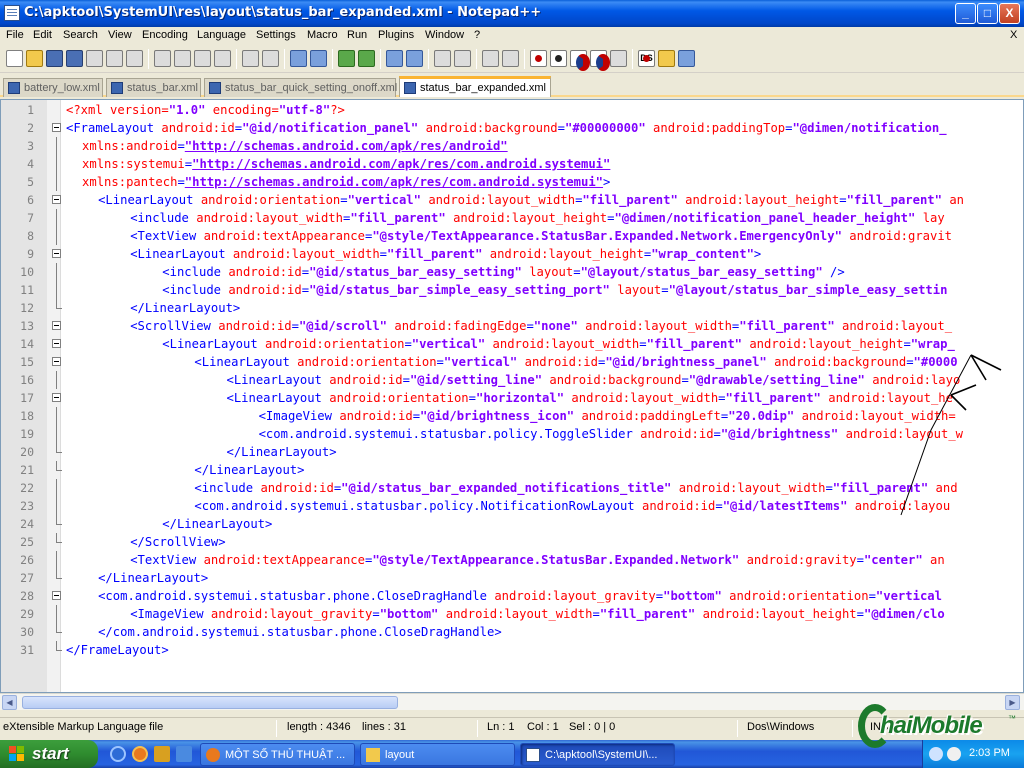 This screenshot has width=1024, height=768. Describe the element at coordinates (94, 58) in the screenshot. I see `close-file-icon` at that location.